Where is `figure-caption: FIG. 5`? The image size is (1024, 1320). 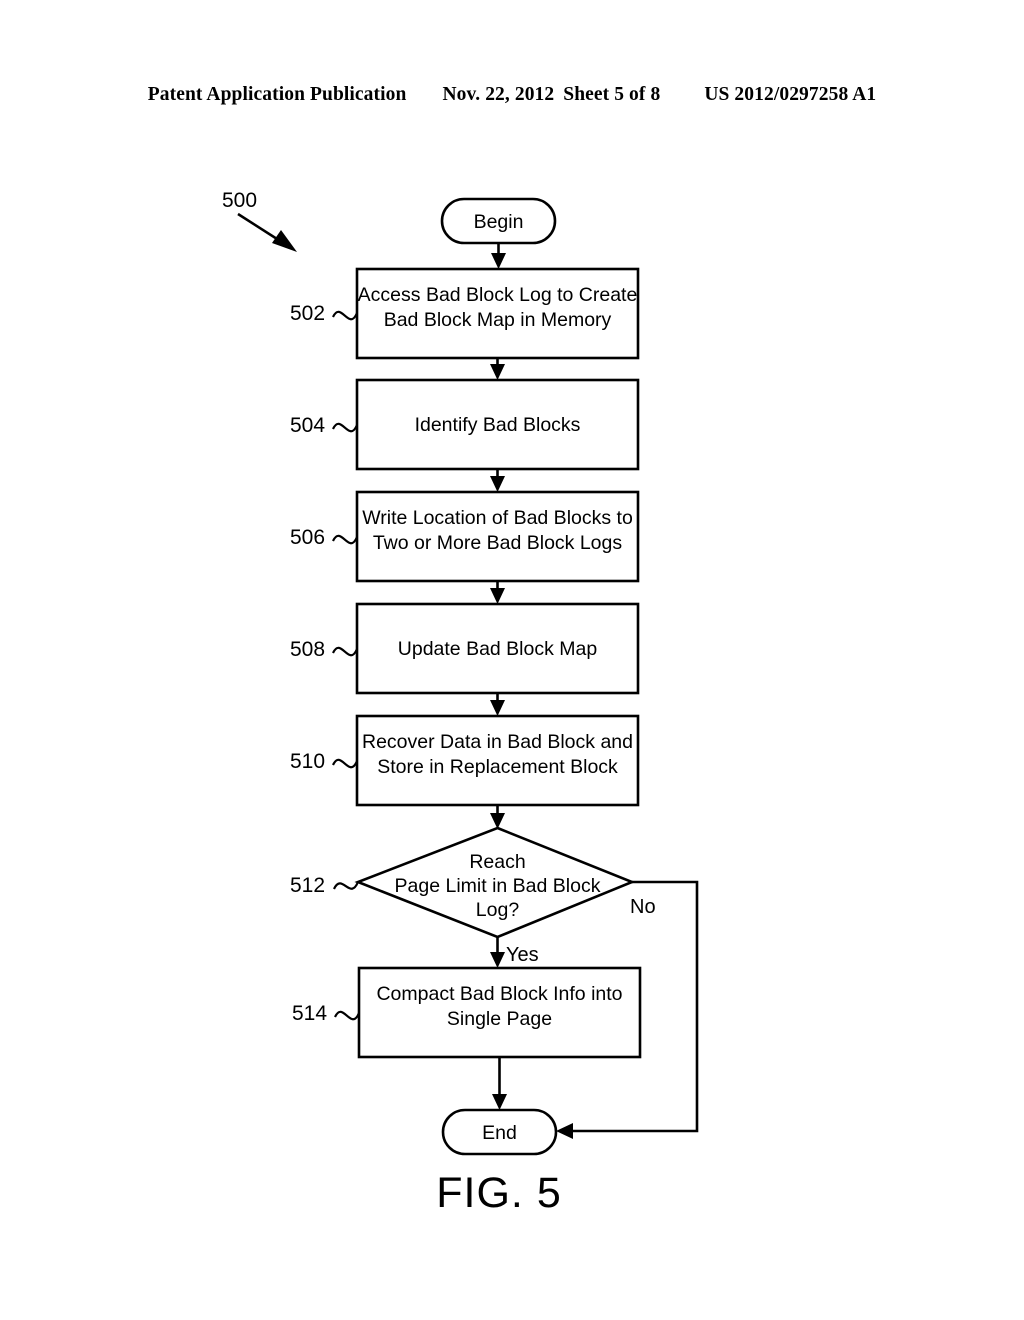
figure-caption: FIG. 5 is located at coordinates (498, 1193).